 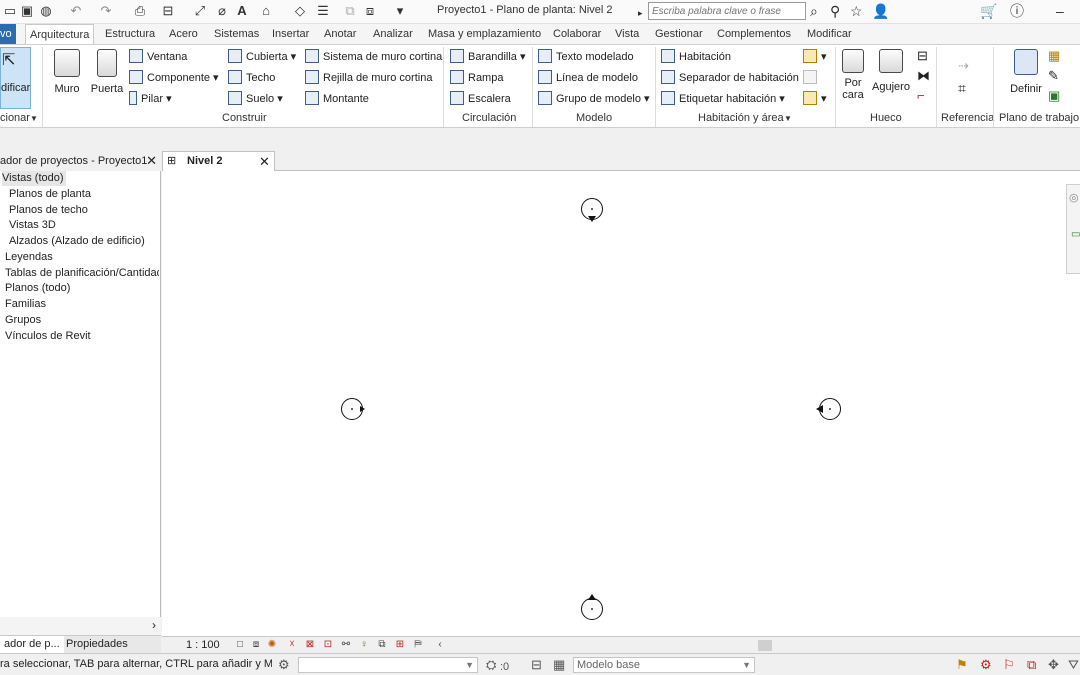 What do you see at coordinates (82, 273) in the screenshot?
I see `tree-item-tablas: Tablas de planificación/Cantidades` at bounding box center [82, 273].